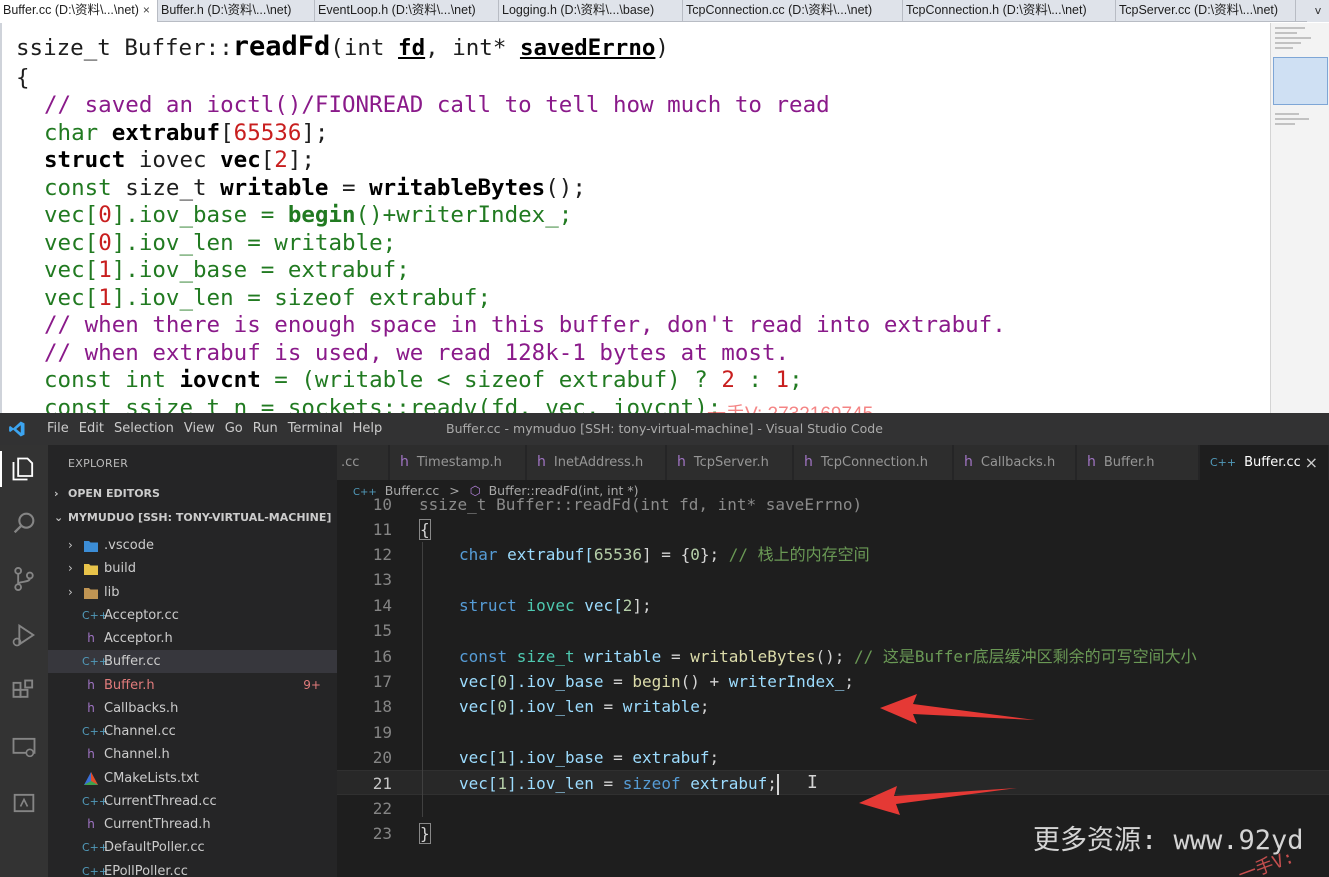 This screenshot has width=1329, height=877. What do you see at coordinates (91, 778) in the screenshot?
I see `cmake-file-icon` at bounding box center [91, 778].